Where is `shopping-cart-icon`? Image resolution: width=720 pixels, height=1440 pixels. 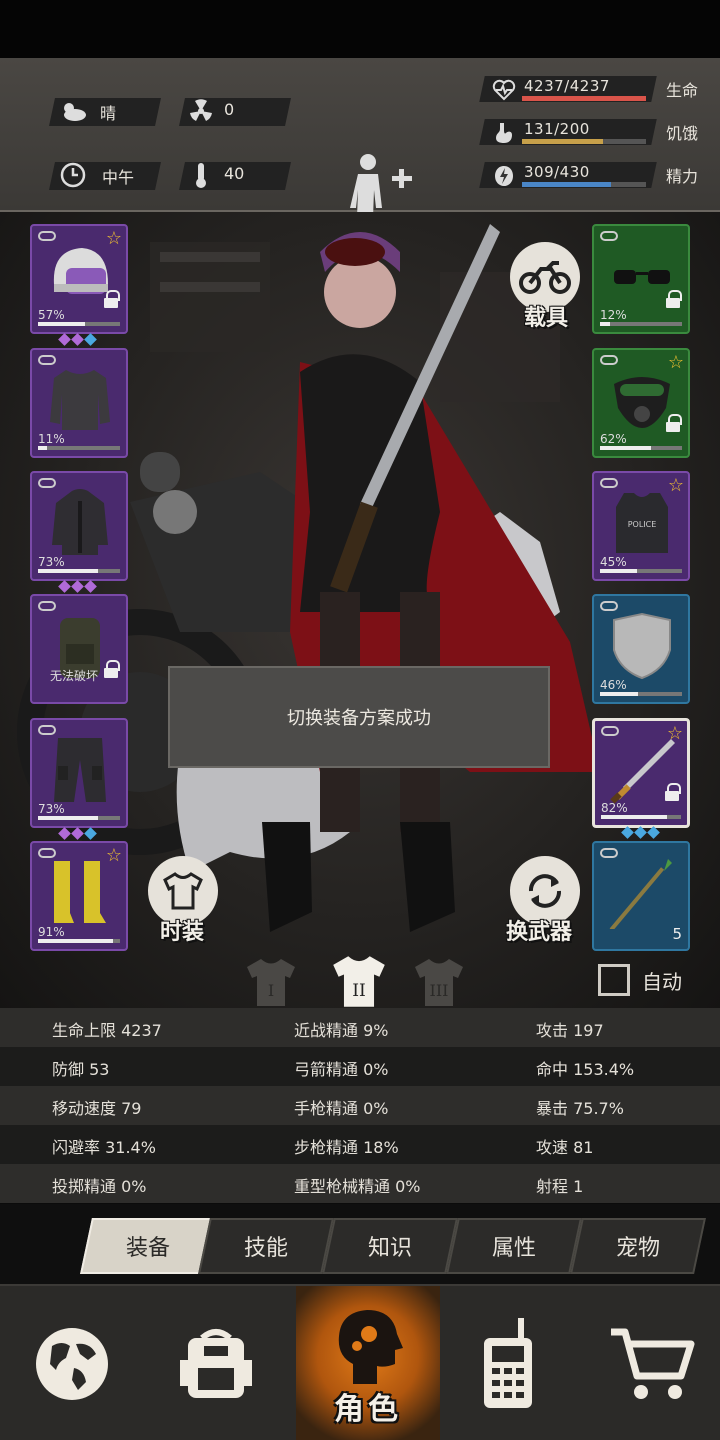 shopping-cart-icon is located at coordinates (653, 1363).